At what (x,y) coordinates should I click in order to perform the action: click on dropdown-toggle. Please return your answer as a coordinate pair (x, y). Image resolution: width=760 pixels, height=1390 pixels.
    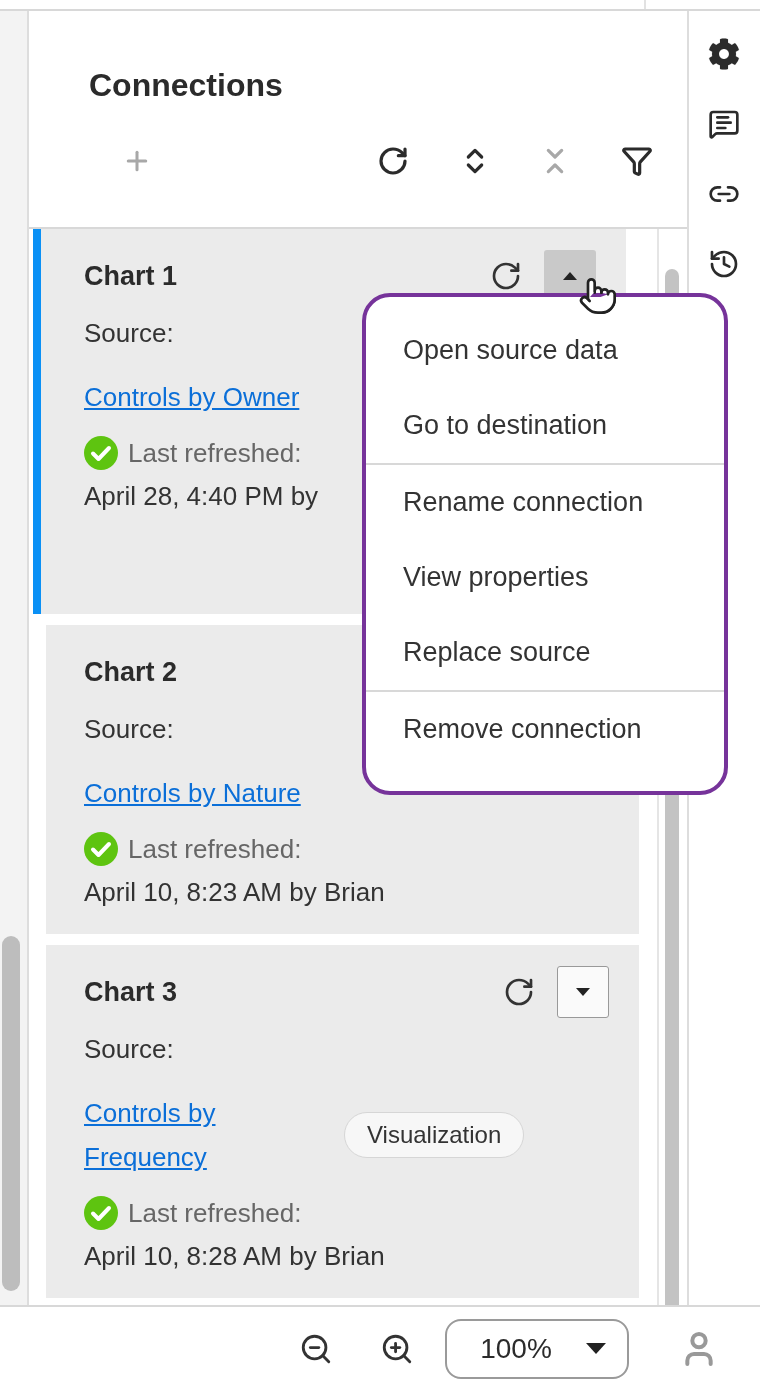
    Looking at the image, I should click on (583, 992).